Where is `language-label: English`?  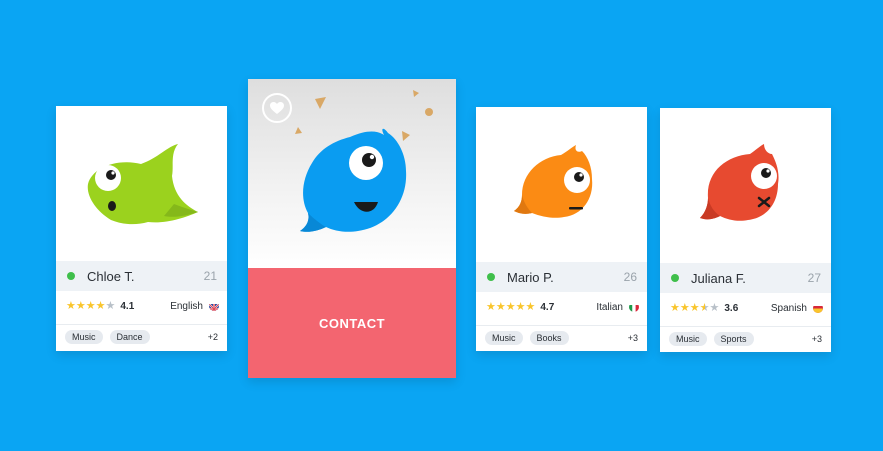 language-label: English is located at coordinates (186, 306).